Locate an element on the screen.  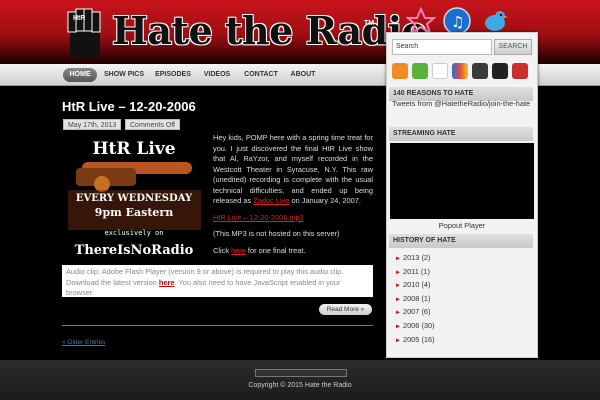
archive-item: ► 2007 (6) is located at coordinates (465, 312).